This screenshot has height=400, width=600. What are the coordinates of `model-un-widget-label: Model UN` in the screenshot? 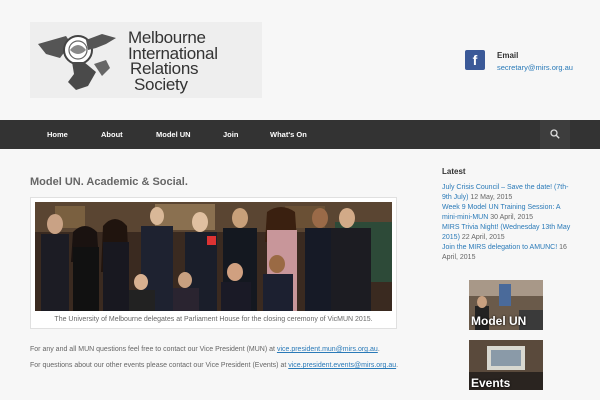 It's located at (499, 321).